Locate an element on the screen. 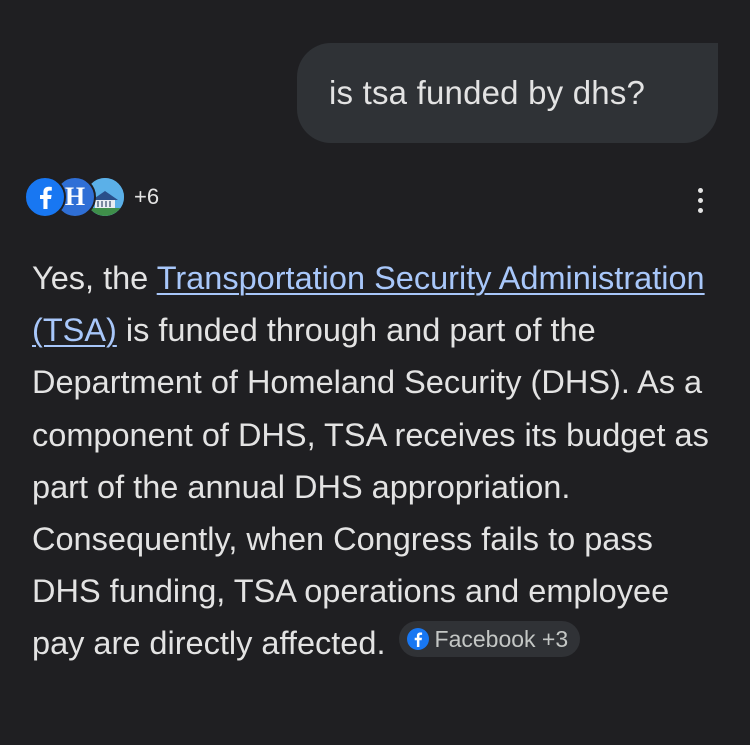 The height and width of the screenshot is (745, 750). user-message-text: is tsa funded by dhs? is located at coordinates (487, 92).